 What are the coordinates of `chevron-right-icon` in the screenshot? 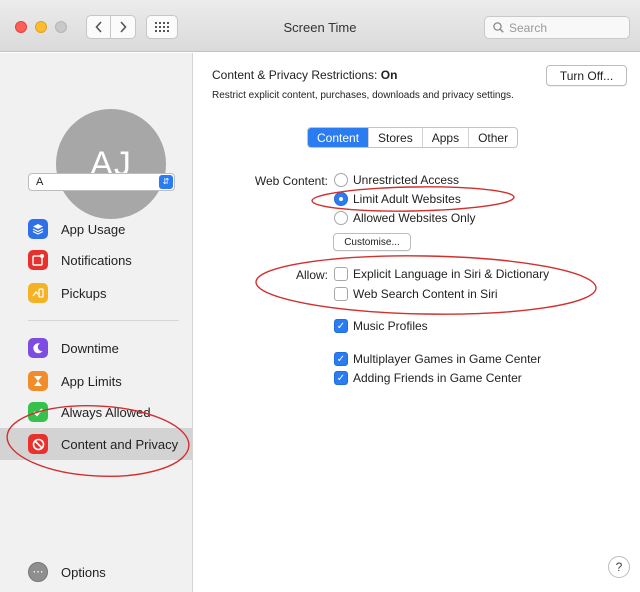 It's located at (123, 27).